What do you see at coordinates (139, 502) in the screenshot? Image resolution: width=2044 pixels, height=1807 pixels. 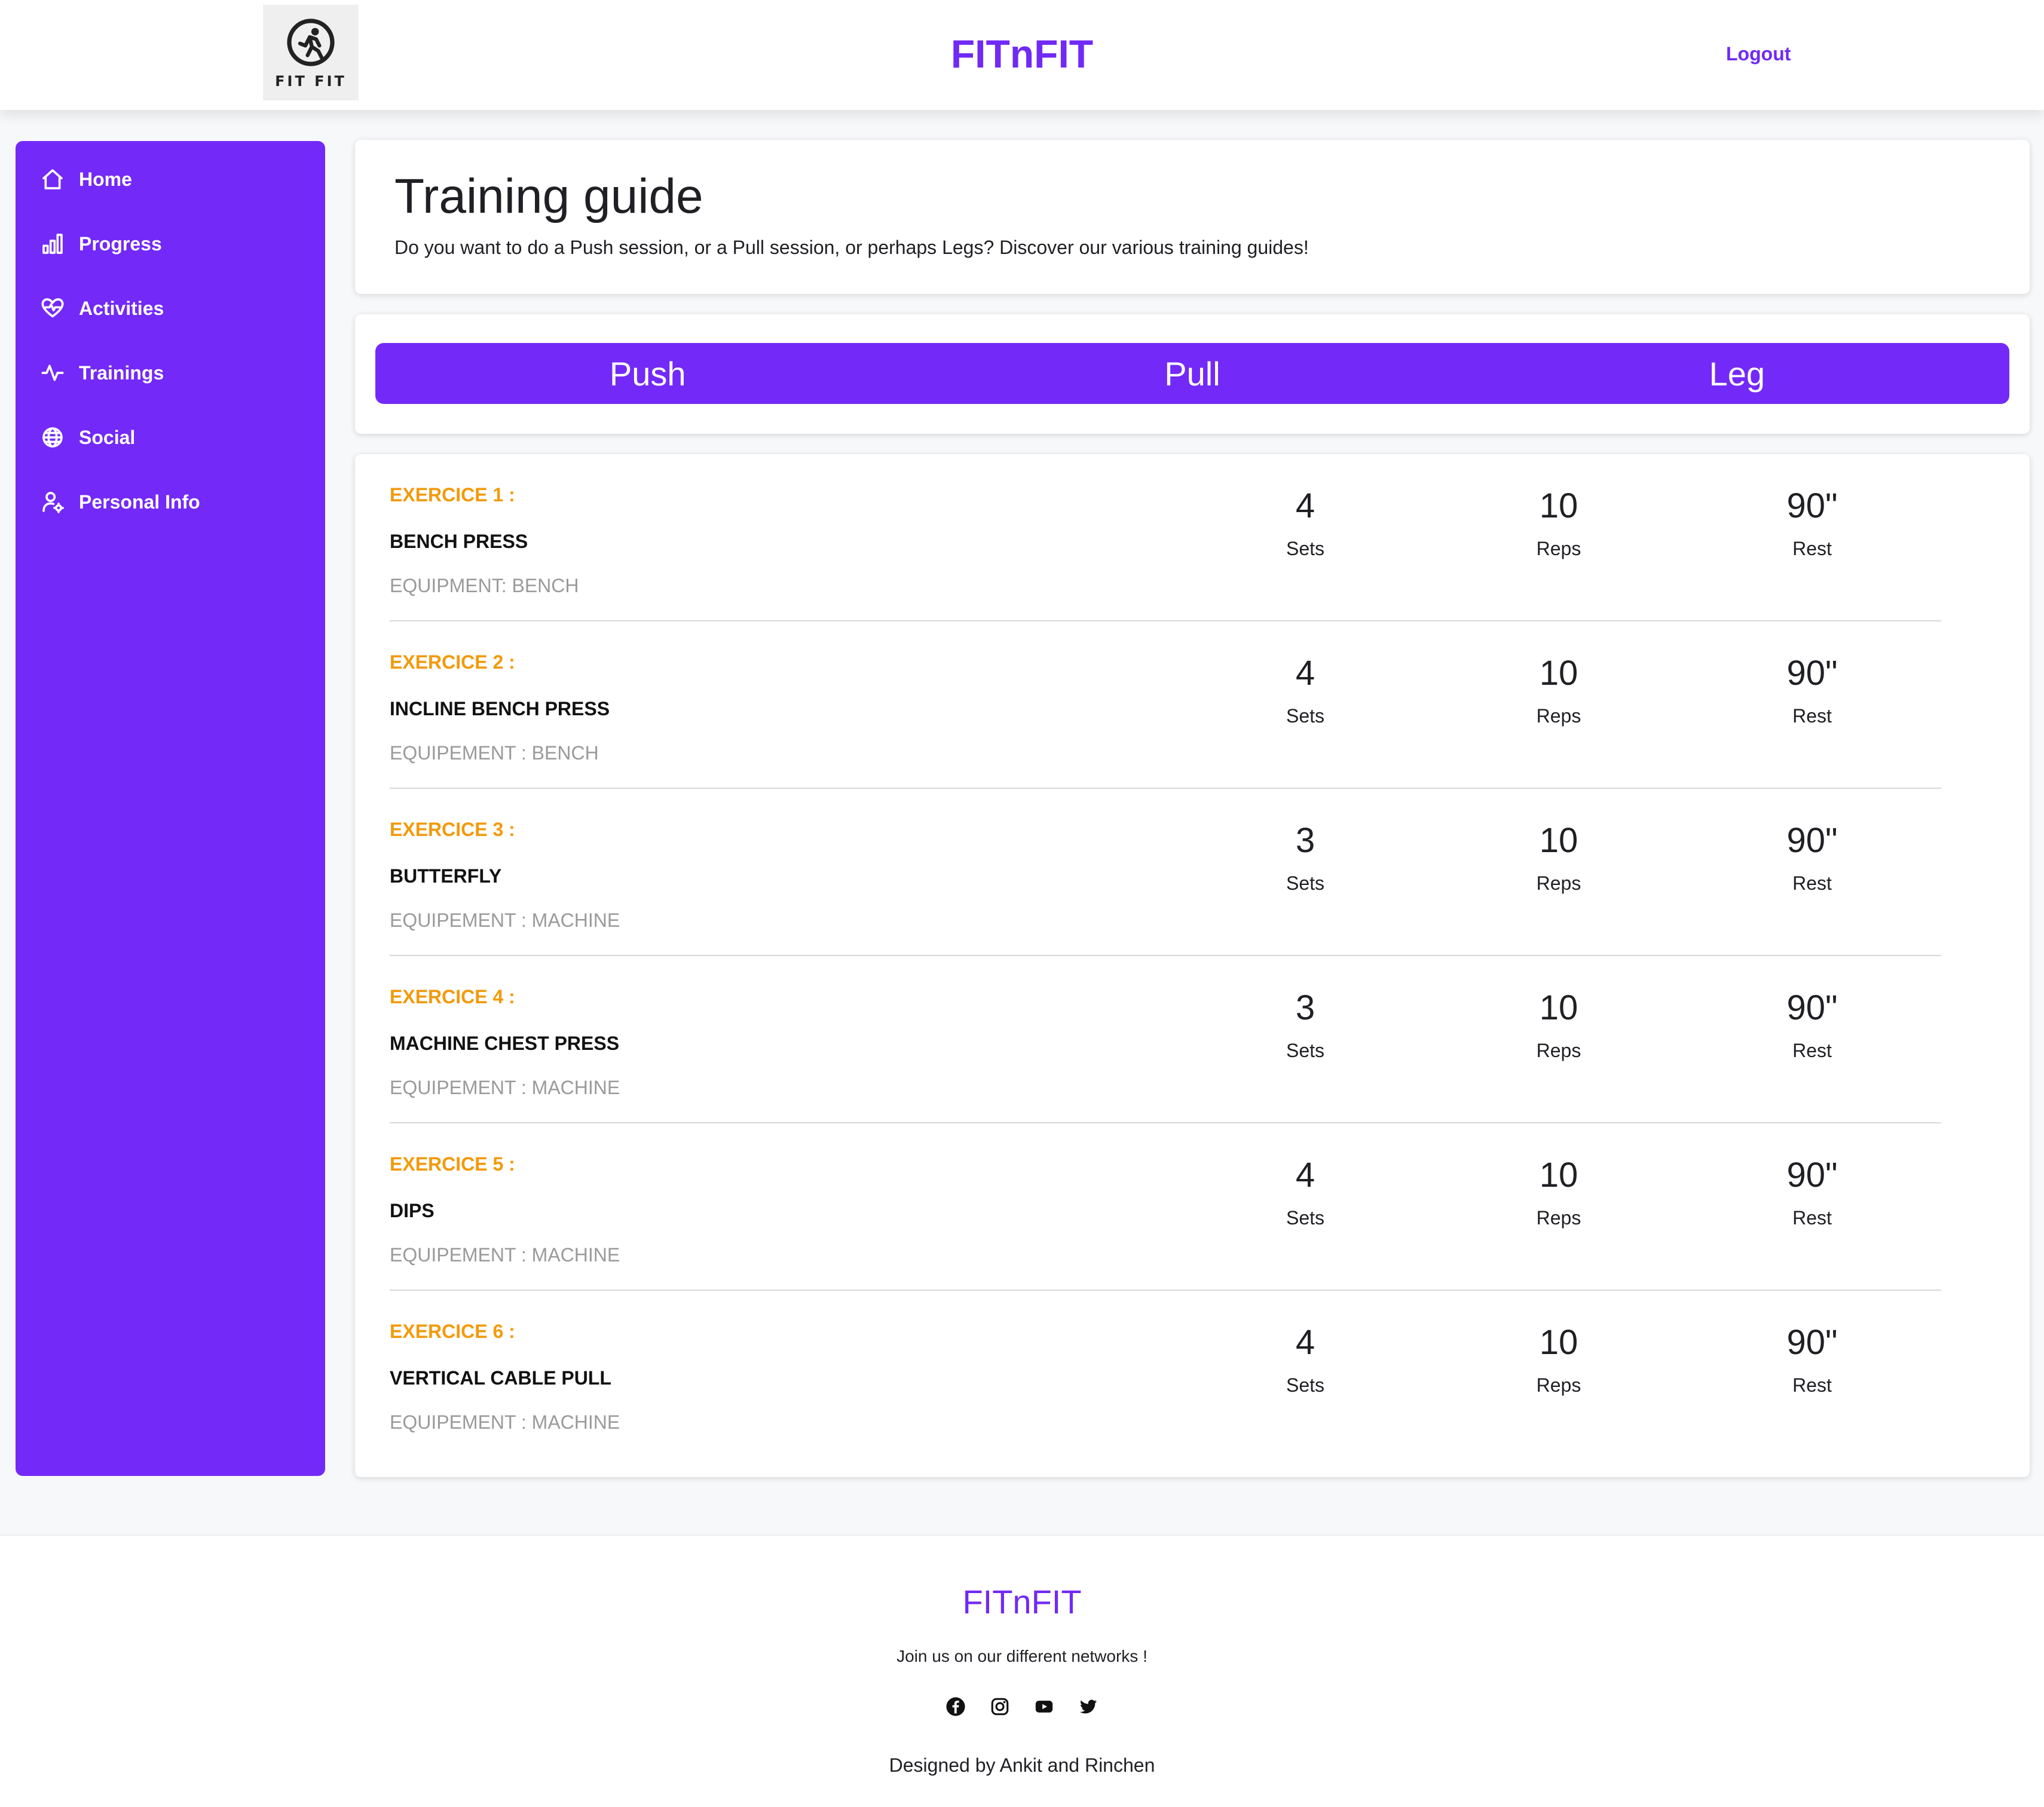 I see `sidebar-item-label: Personal Info` at bounding box center [139, 502].